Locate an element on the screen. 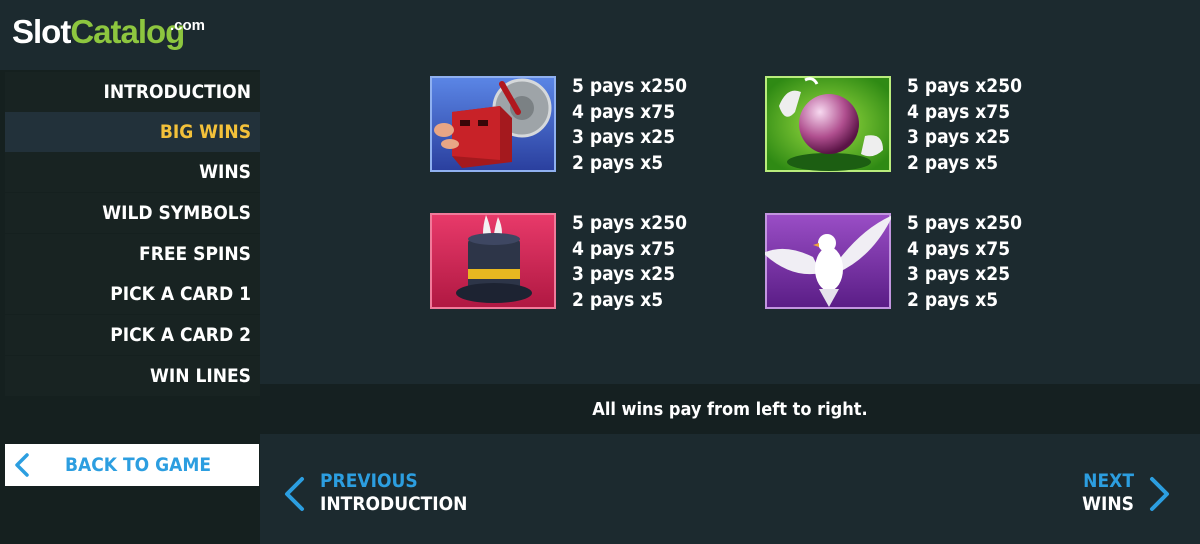  logo-text-slot: Slot is located at coordinates (41, 31).